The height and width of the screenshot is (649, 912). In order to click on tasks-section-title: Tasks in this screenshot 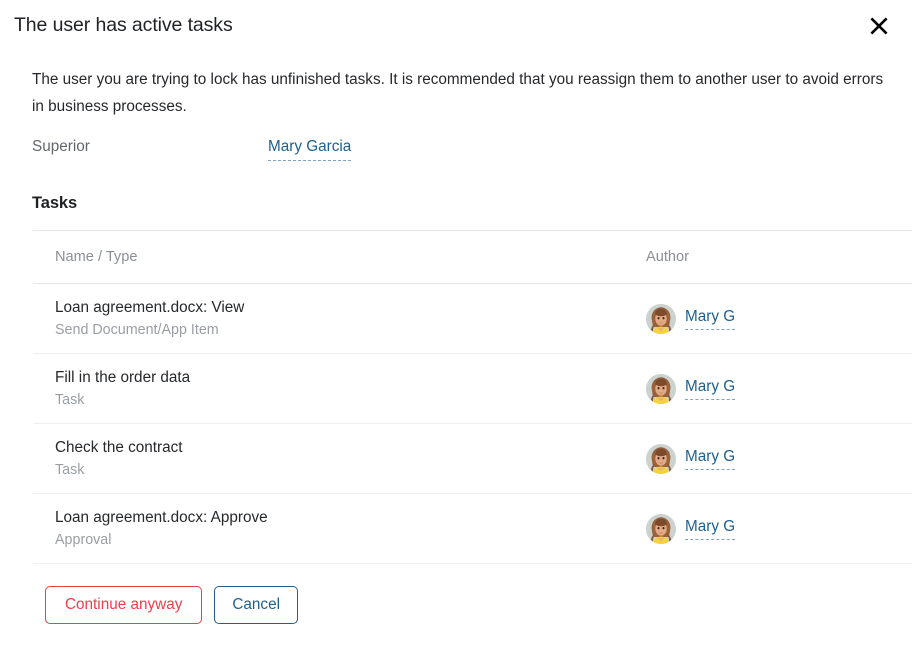, I will do `click(55, 203)`.